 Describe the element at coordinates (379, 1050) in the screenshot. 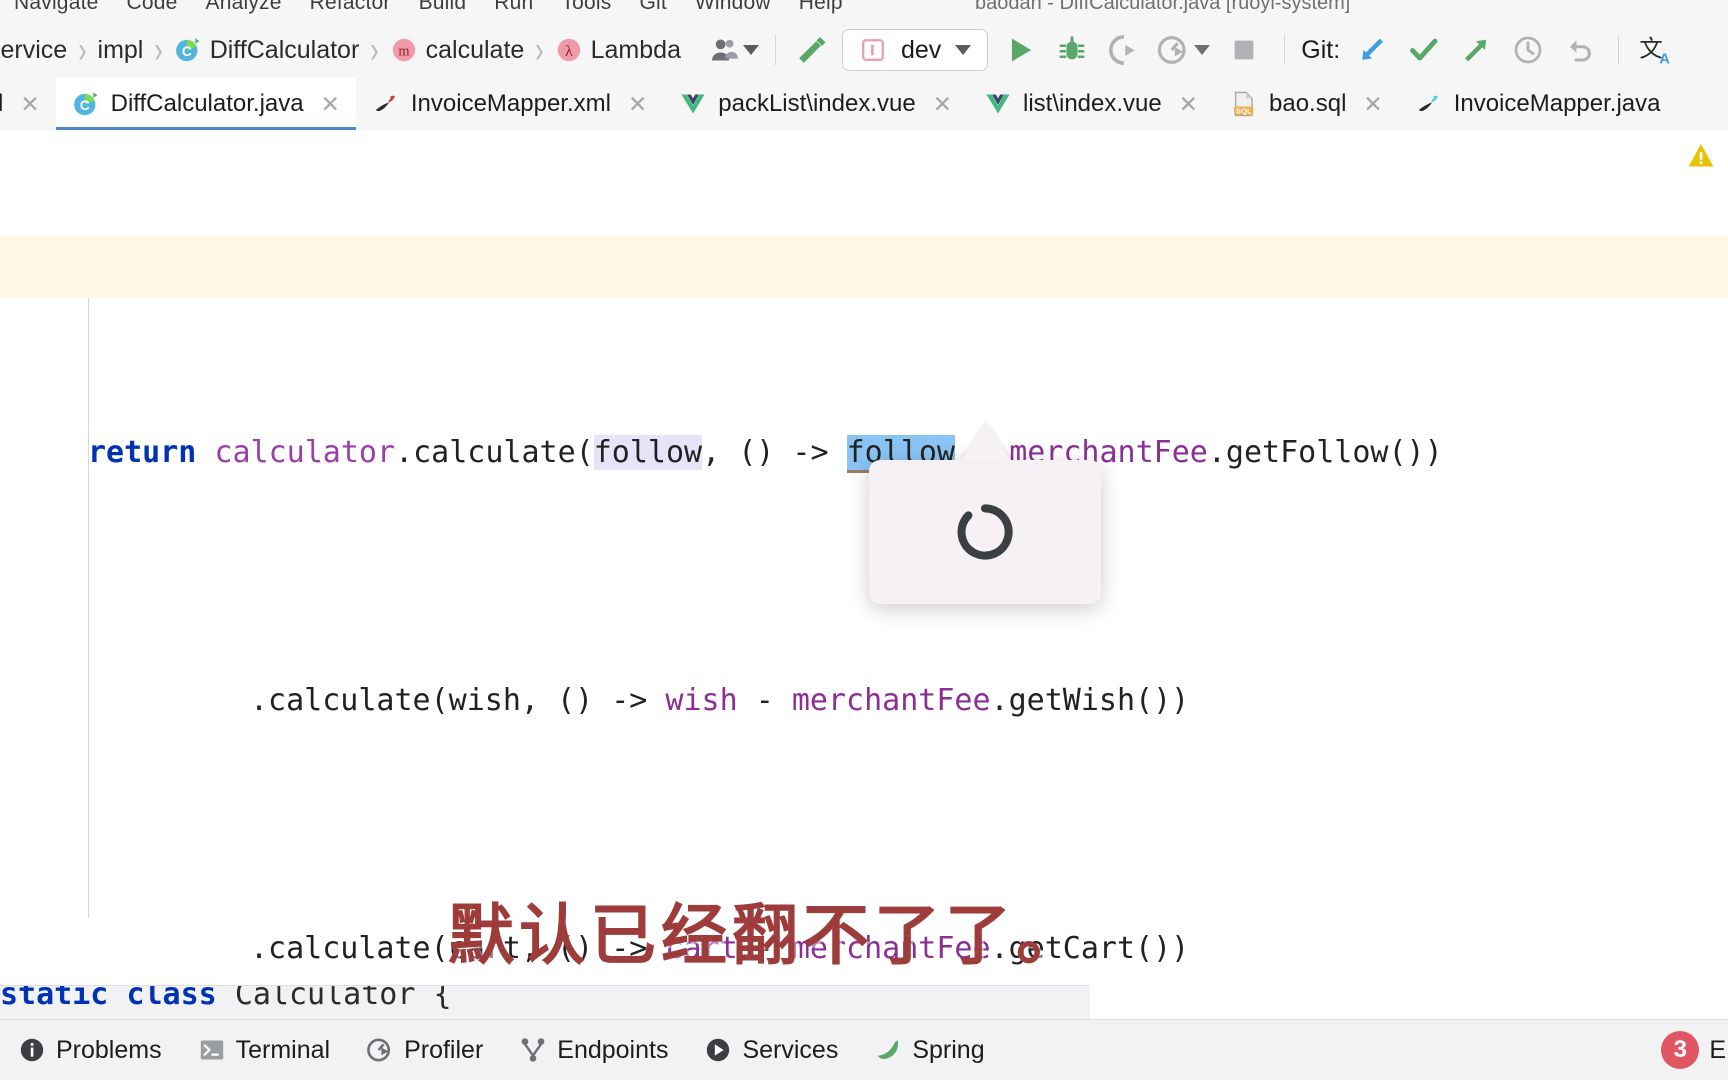

I see `profiler-icon` at that location.